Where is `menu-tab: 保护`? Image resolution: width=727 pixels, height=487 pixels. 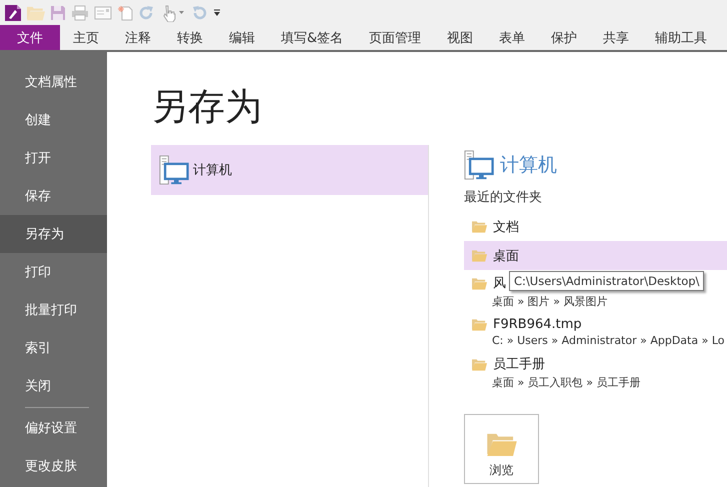
menu-tab: 保护 is located at coordinates (564, 37).